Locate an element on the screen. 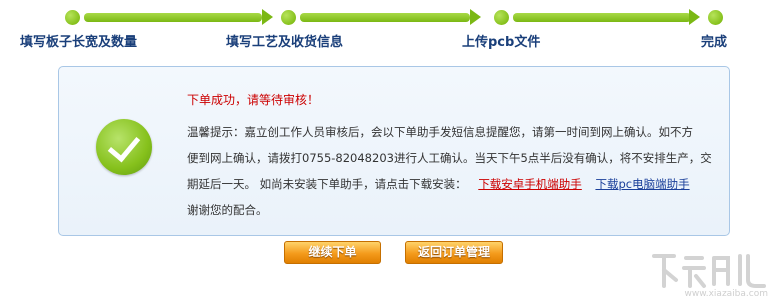  step-2-dot is located at coordinates (288, 17).